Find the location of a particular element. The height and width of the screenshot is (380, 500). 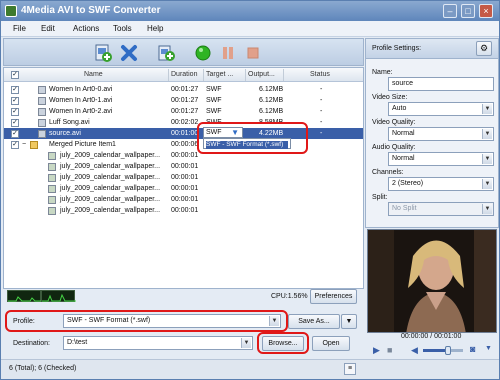

menu-tools: Tools is located at coordinates (122, 28).